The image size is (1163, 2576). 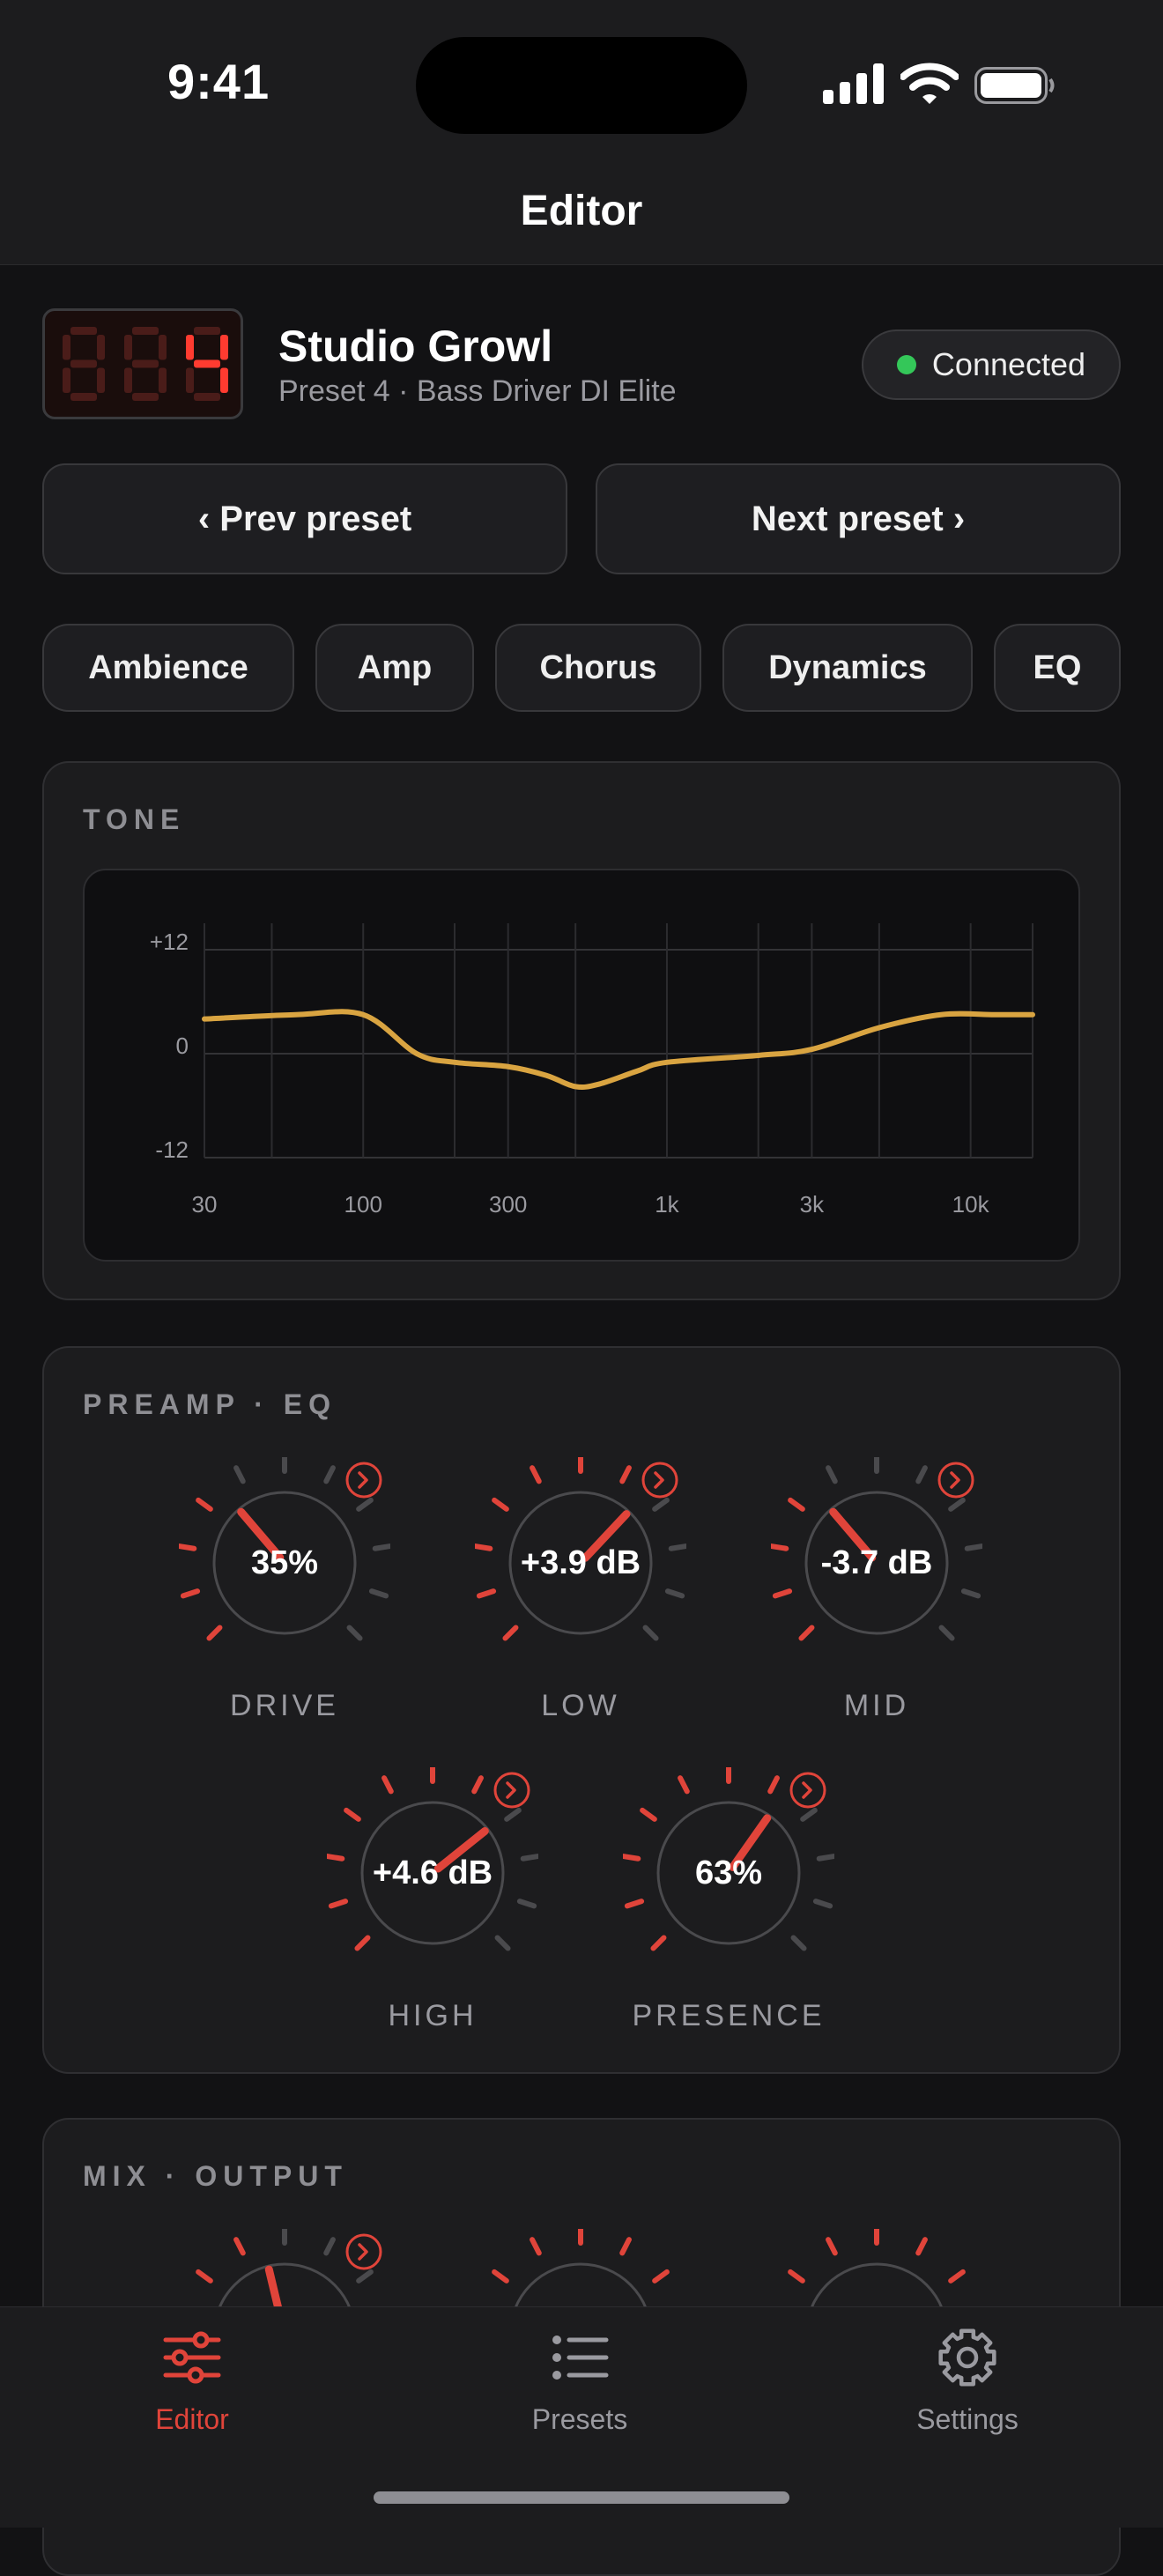 I want to click on x-tick-label: 30, so click(x=205, y=1205).